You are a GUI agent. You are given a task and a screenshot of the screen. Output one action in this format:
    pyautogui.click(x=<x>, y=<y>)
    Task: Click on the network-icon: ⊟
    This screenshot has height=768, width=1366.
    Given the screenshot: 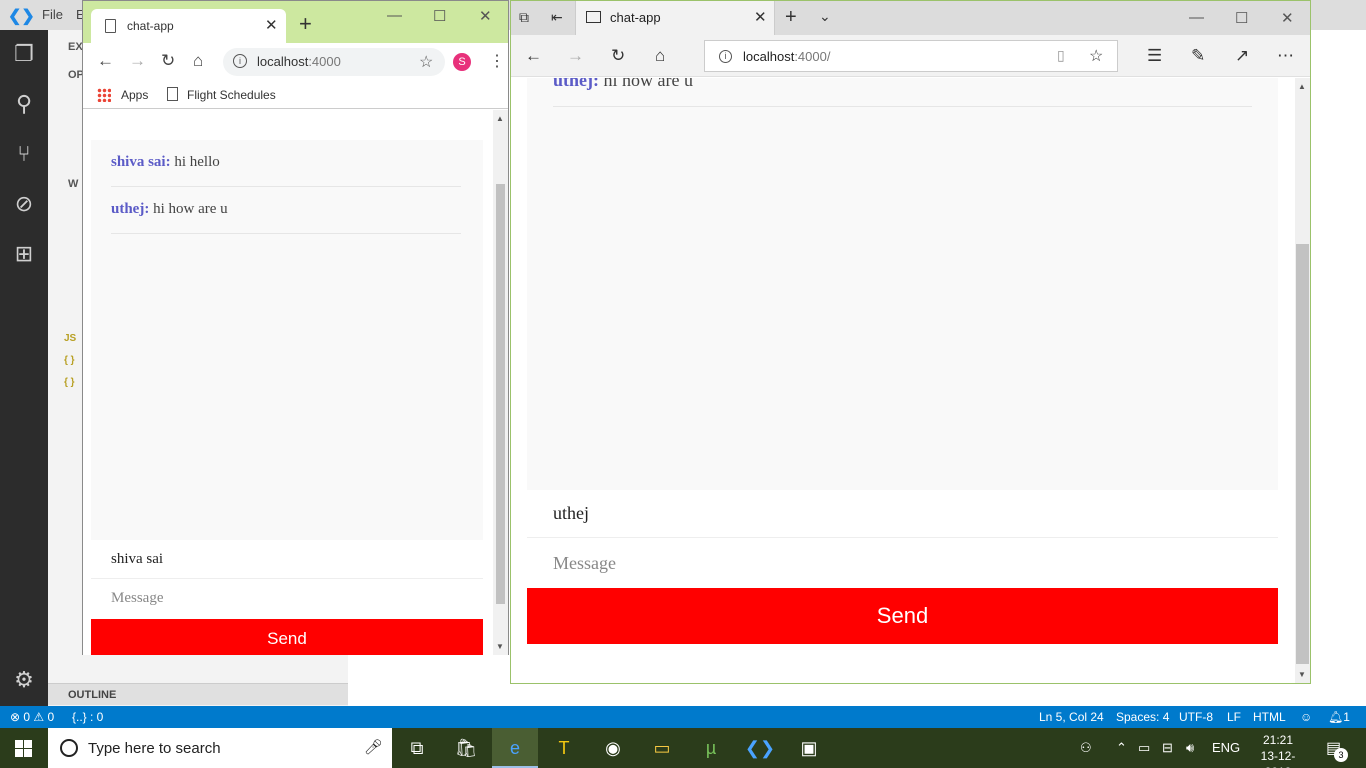 What is the action you would take?
    pyautogui.click(x=1167, y=748)
    